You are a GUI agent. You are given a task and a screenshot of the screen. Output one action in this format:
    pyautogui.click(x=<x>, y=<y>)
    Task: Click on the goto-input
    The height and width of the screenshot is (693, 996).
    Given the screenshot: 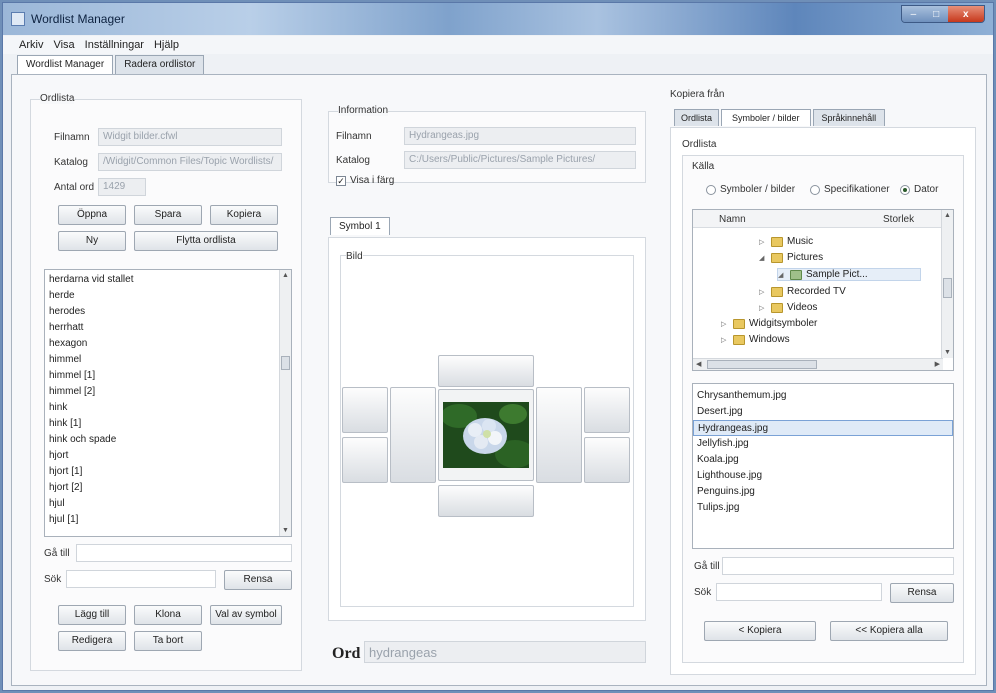 What is the action you would take?
    pyautogui.click(x=184, y=553)
    